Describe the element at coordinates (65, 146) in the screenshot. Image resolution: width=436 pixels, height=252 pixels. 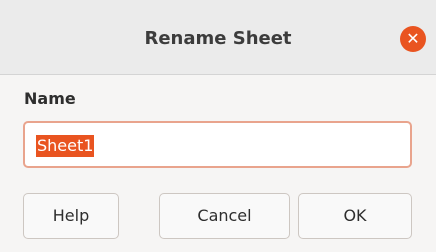
I see `name-input-value: Sheet1` at that location.